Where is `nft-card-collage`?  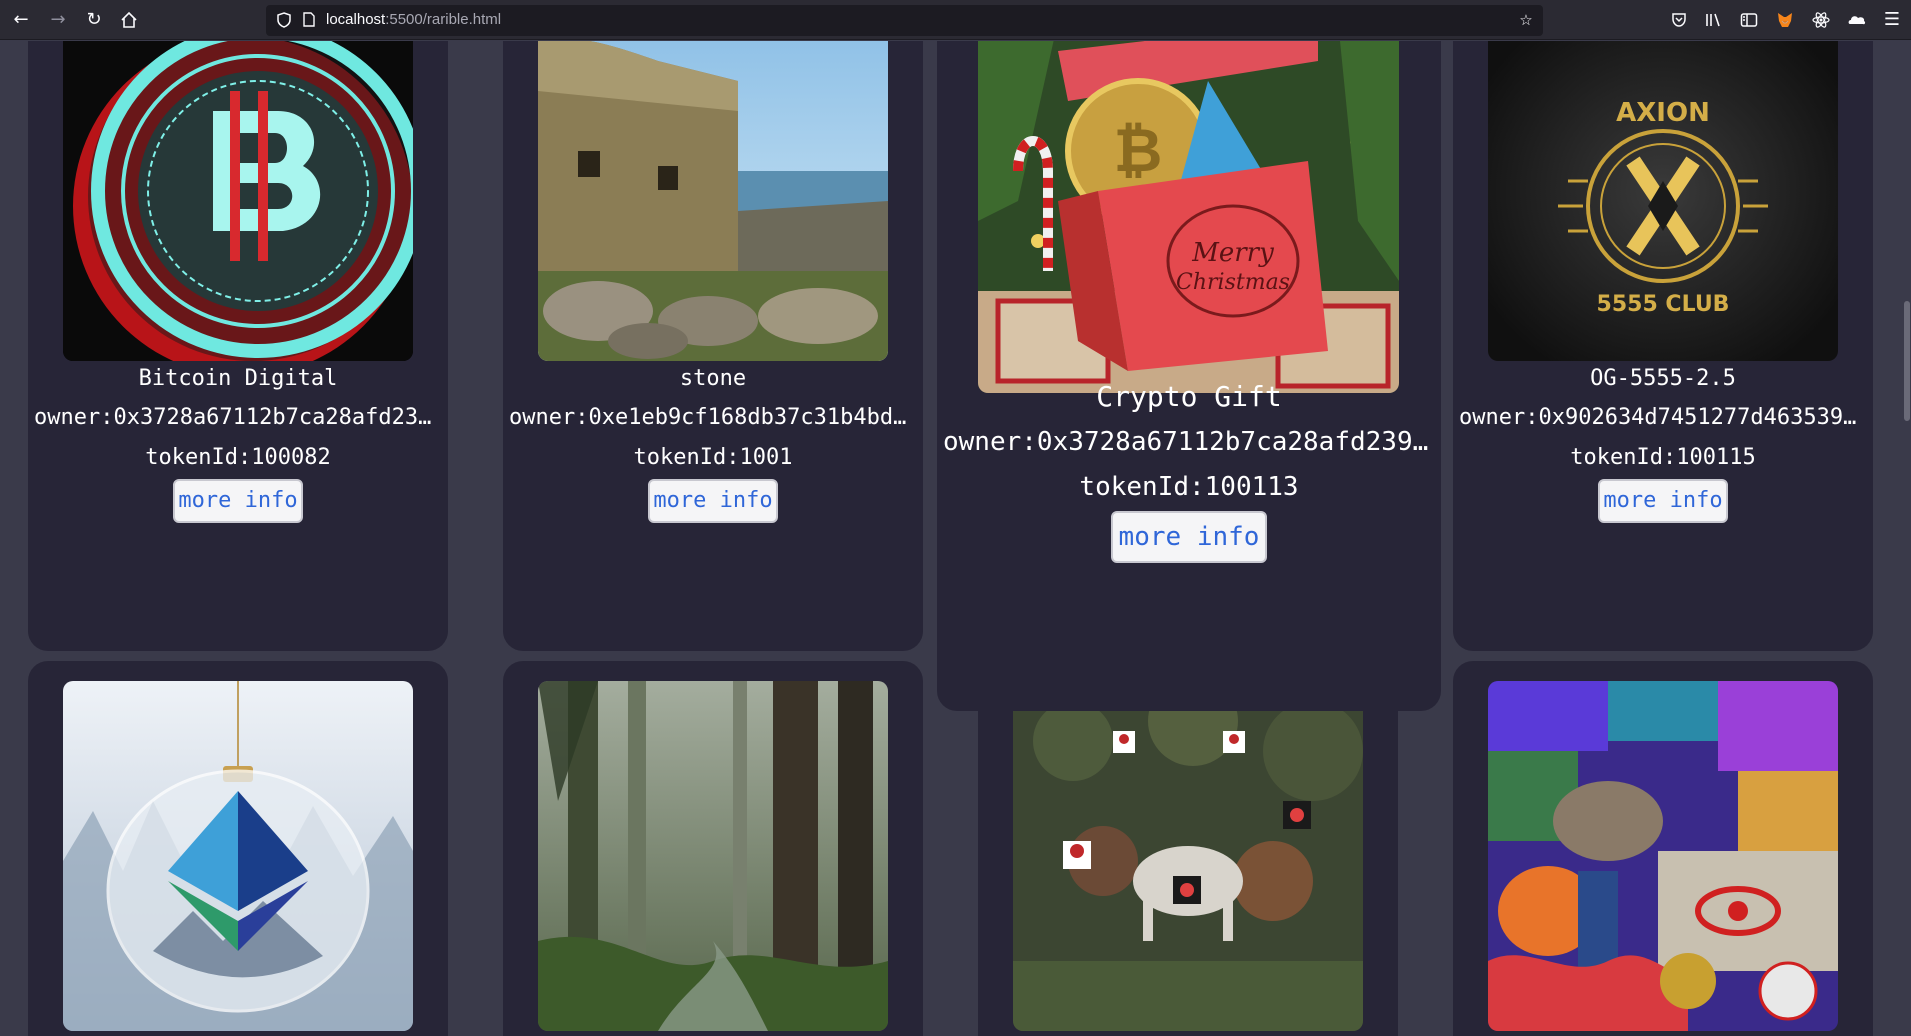 nft-card-collage is located at coordinates (1663, 848).